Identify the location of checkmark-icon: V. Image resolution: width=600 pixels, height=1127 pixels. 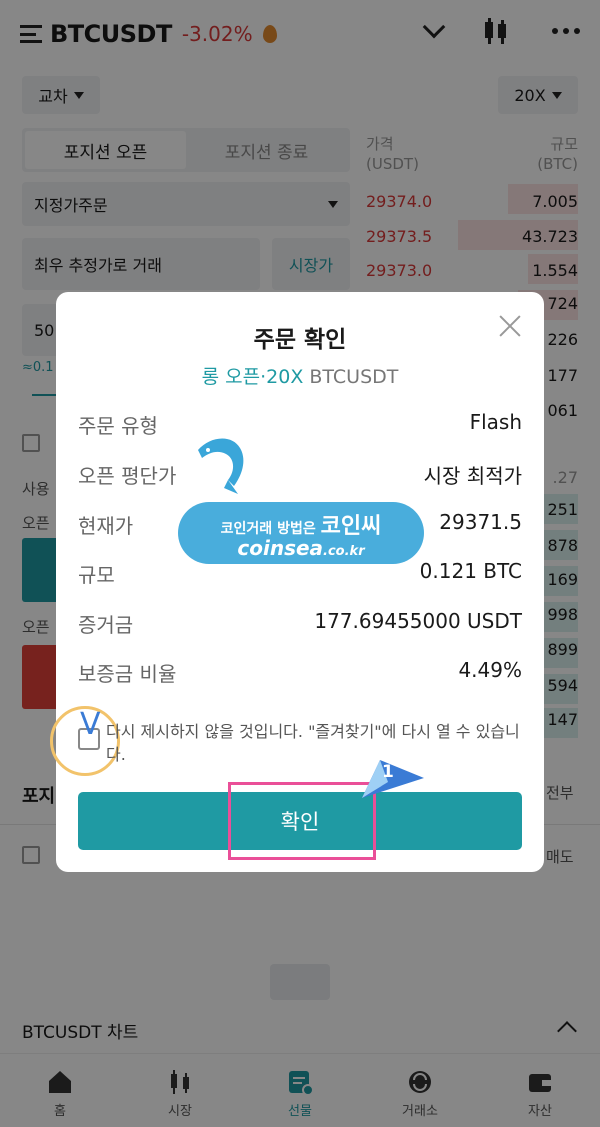
(90, 724).